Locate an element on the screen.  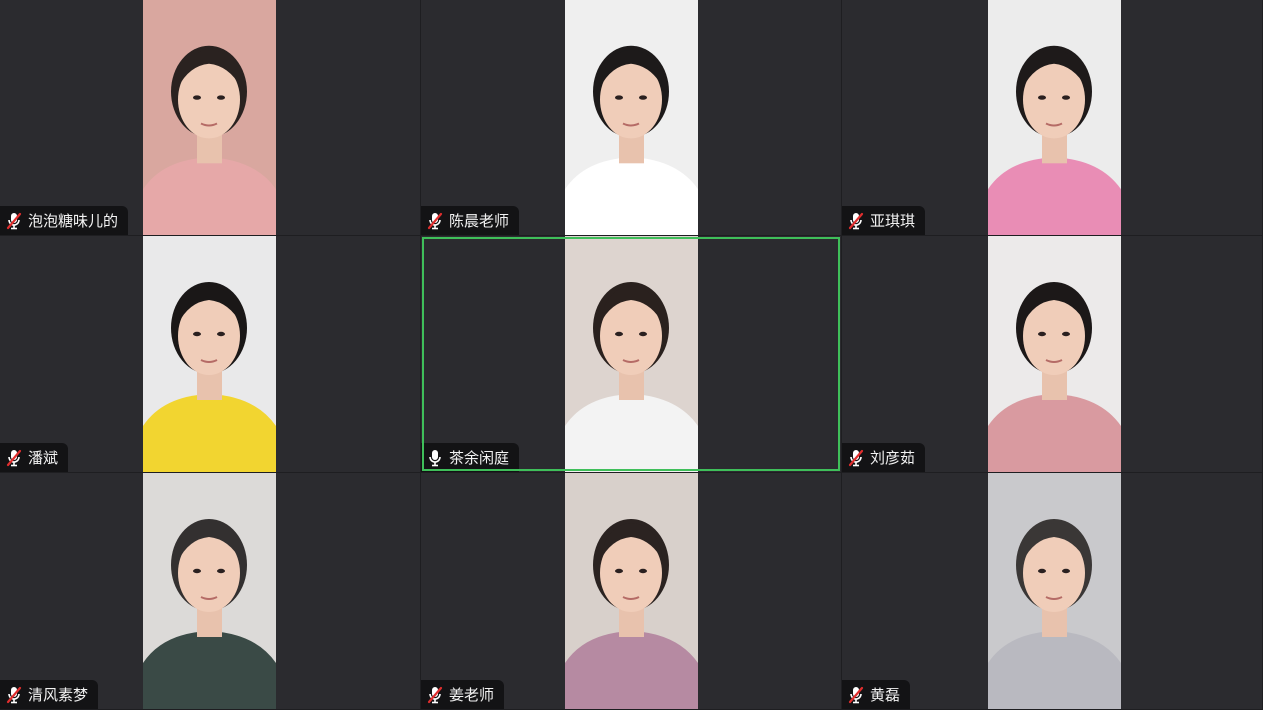
participant-tile: 黄磊 is located at coordinates (1052, 591).